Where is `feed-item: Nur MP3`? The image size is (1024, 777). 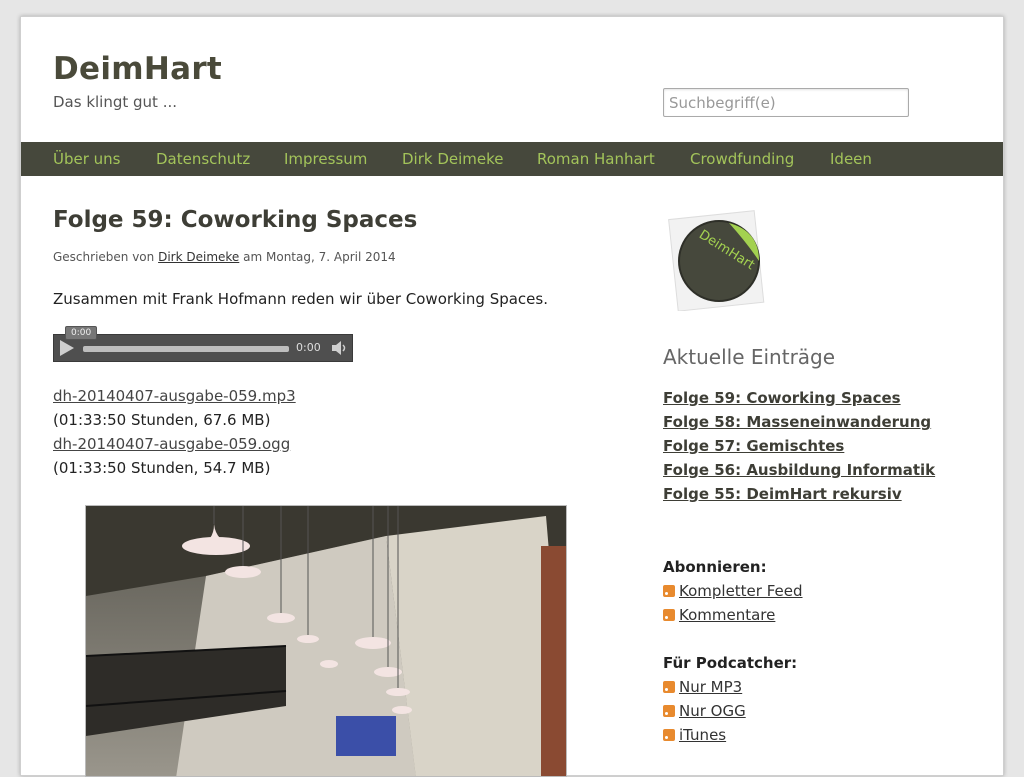
feed-item: Nur MP3 is located at coordinates (702, 687).